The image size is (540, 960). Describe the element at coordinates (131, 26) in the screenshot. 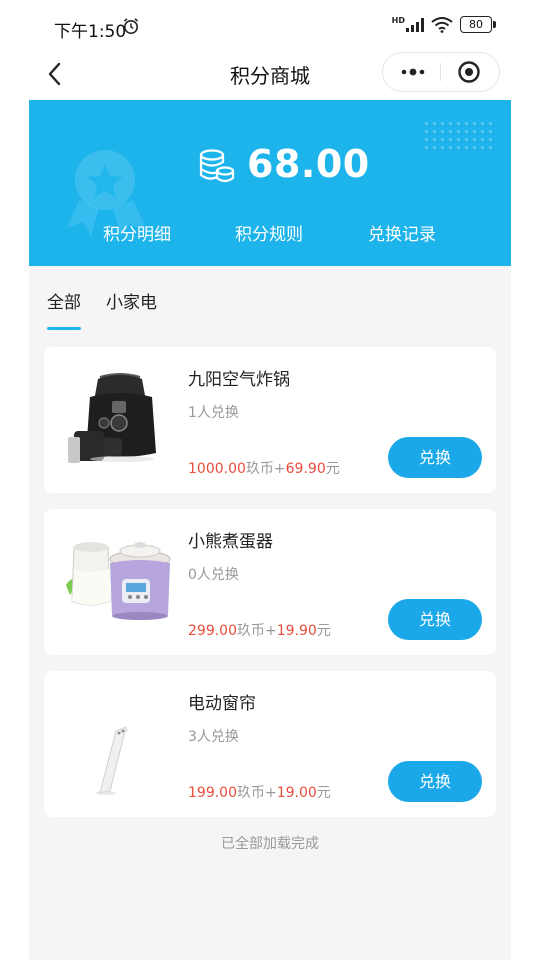

I see `alarm-icon` at that location.